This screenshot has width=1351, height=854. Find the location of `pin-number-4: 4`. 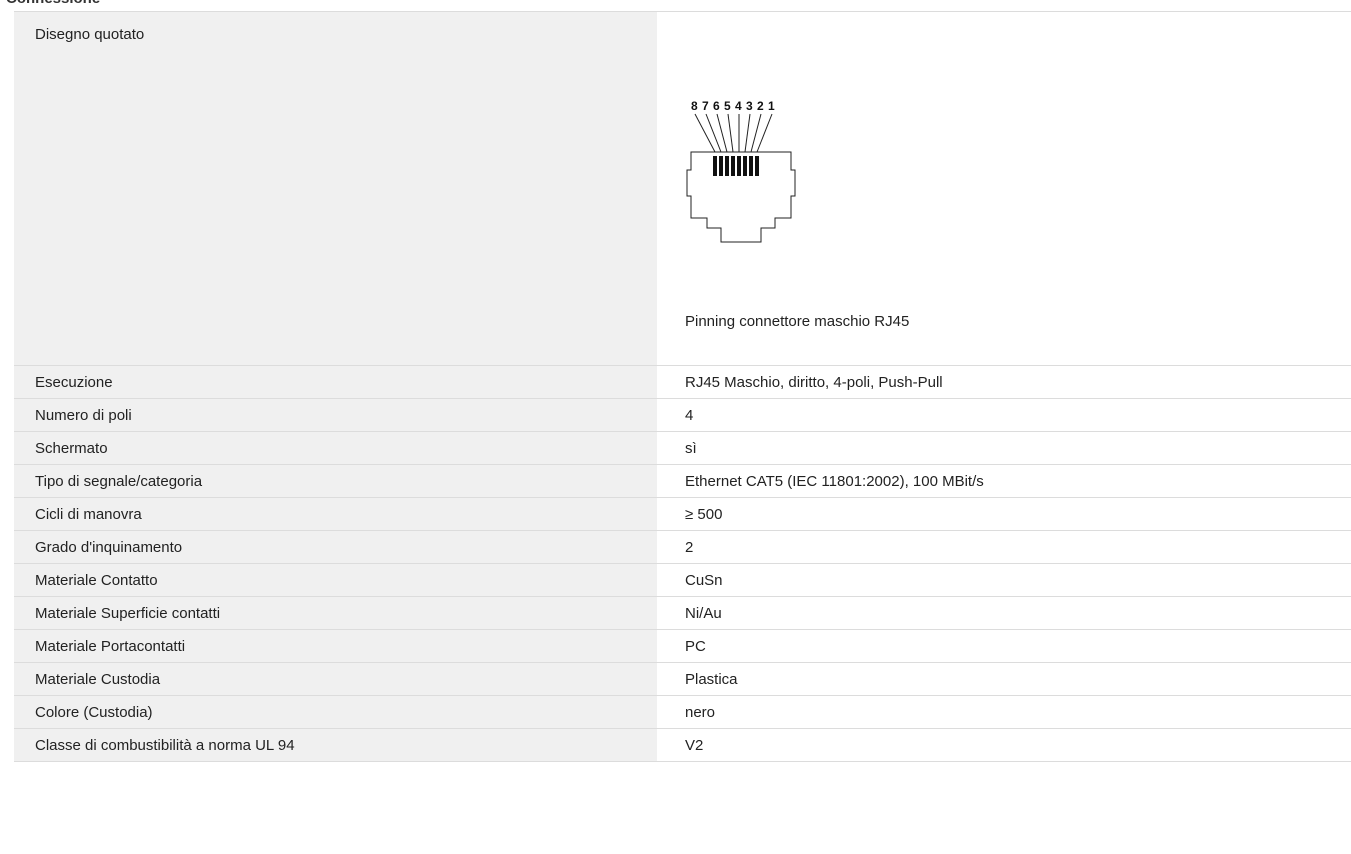

pin-number-4: 4 is located at coordinates (738, 106).